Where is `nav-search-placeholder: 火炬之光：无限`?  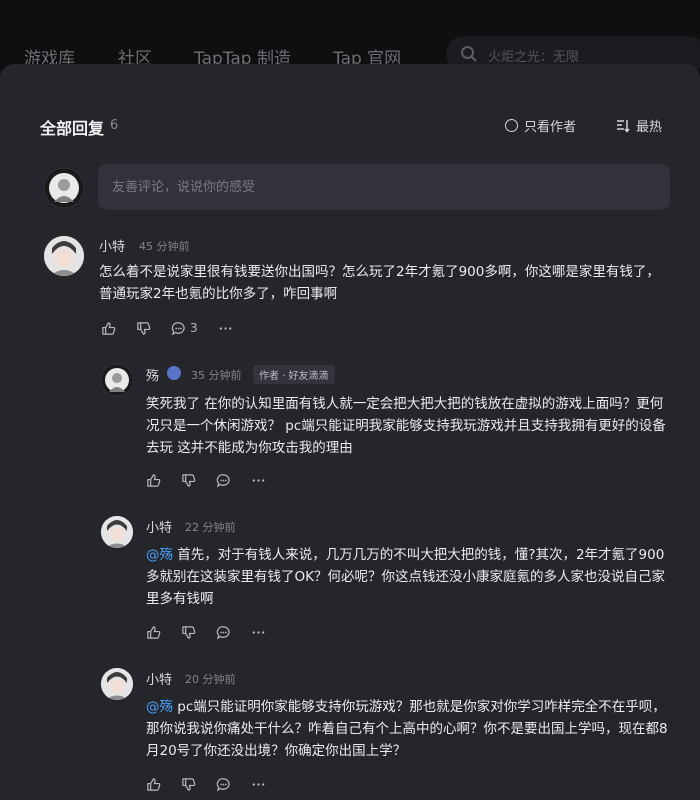
nav-search-placeholder: 火炬之光：无限 is located at coordinates (534, 57).